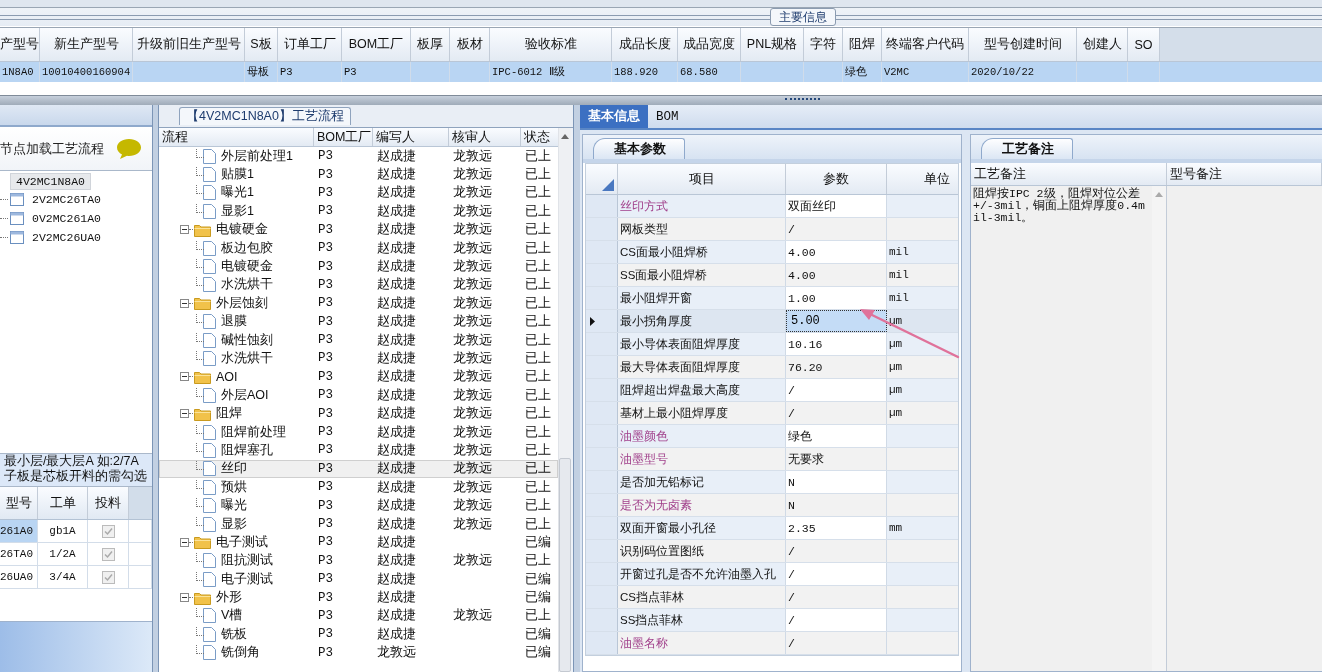 The height and width of the screenshot is (672, 1322). I want to click on tree-row: 外层前处理1 P3 赵成捷 龙敦远 已上, so click(358, 156).